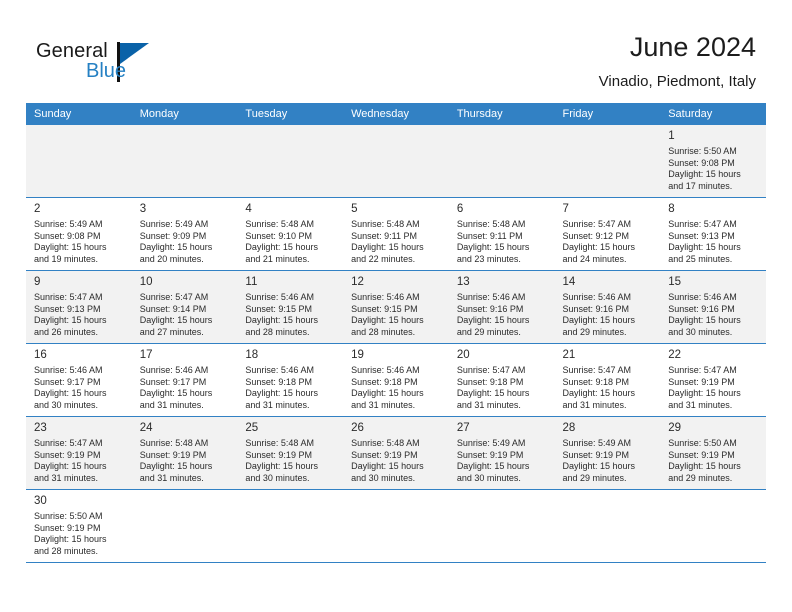 This screenshot has width=792, height=612. What do you see at coordinates (701, 235) in the screenshot?
I see `day-detail-sunset: Sunset: 9:13 PM` at bounding box center [701, 235].